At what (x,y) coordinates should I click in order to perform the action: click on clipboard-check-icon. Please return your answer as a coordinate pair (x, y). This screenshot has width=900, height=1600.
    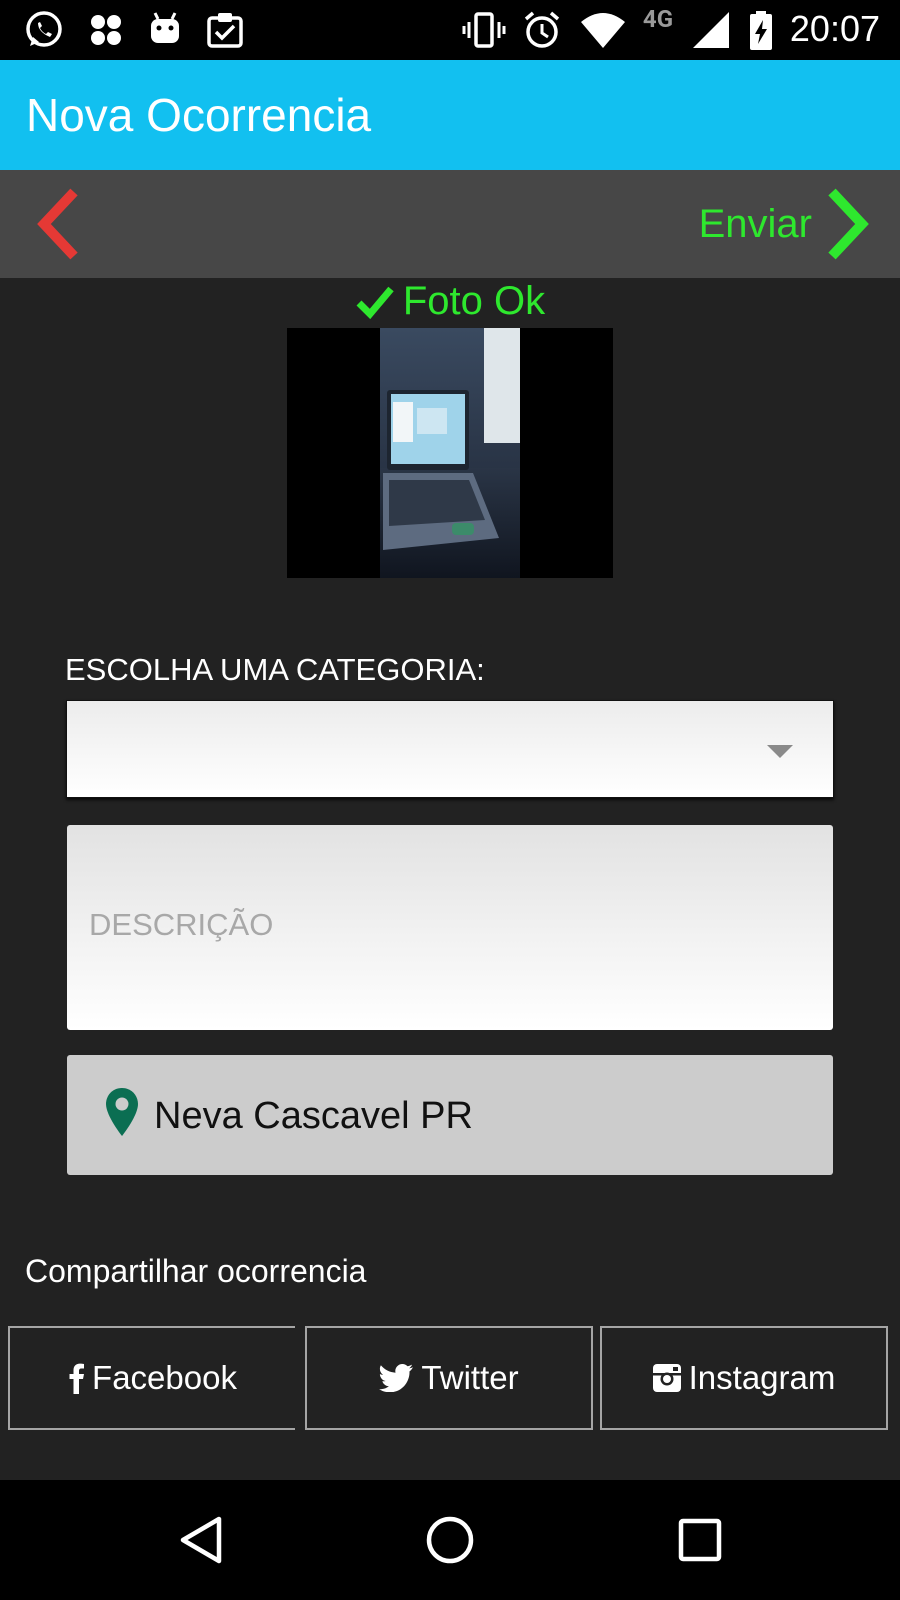
    Looking at the image, I should click on (225, 30).